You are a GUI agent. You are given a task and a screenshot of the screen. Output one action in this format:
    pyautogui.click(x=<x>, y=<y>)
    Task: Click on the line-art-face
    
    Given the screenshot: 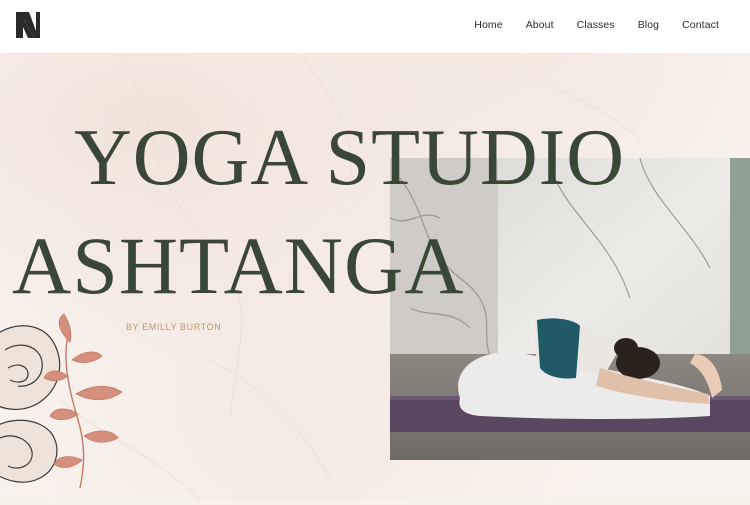 What is the action you would take?
    pyautogui.click(x=70, y=405)
    